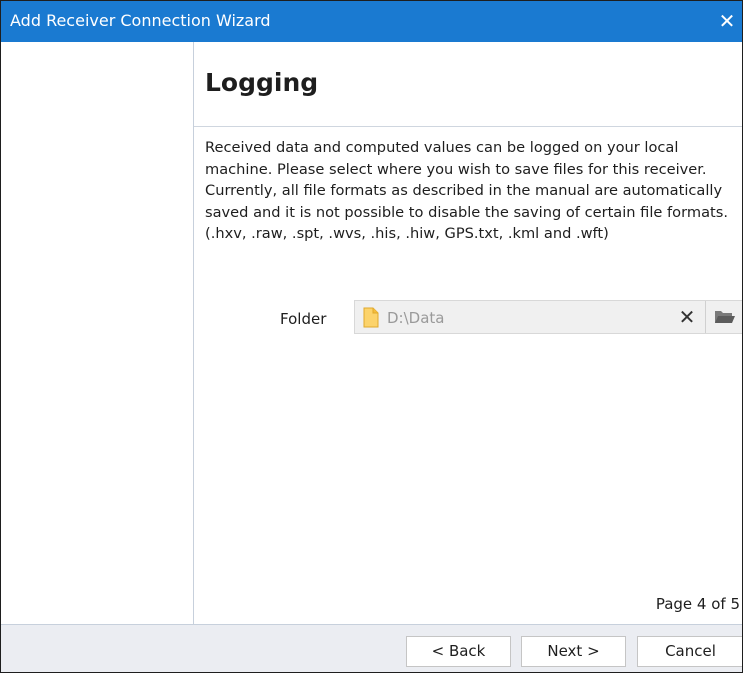  I want to click on close-button: ✕, so click(727, 21).